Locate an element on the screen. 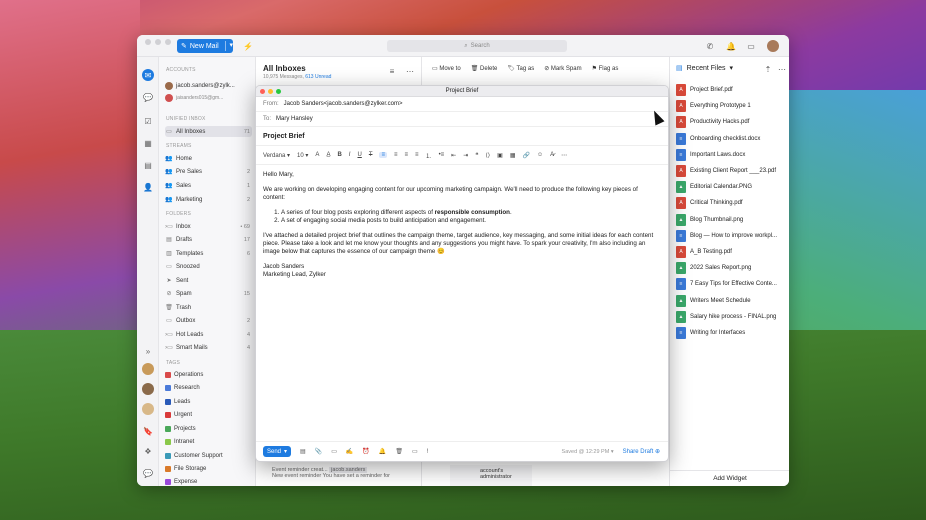 This screenshot has width=926, height=520. sidebar-item-stream: 👥 Sales 1 is located at coordinates (208, 185).